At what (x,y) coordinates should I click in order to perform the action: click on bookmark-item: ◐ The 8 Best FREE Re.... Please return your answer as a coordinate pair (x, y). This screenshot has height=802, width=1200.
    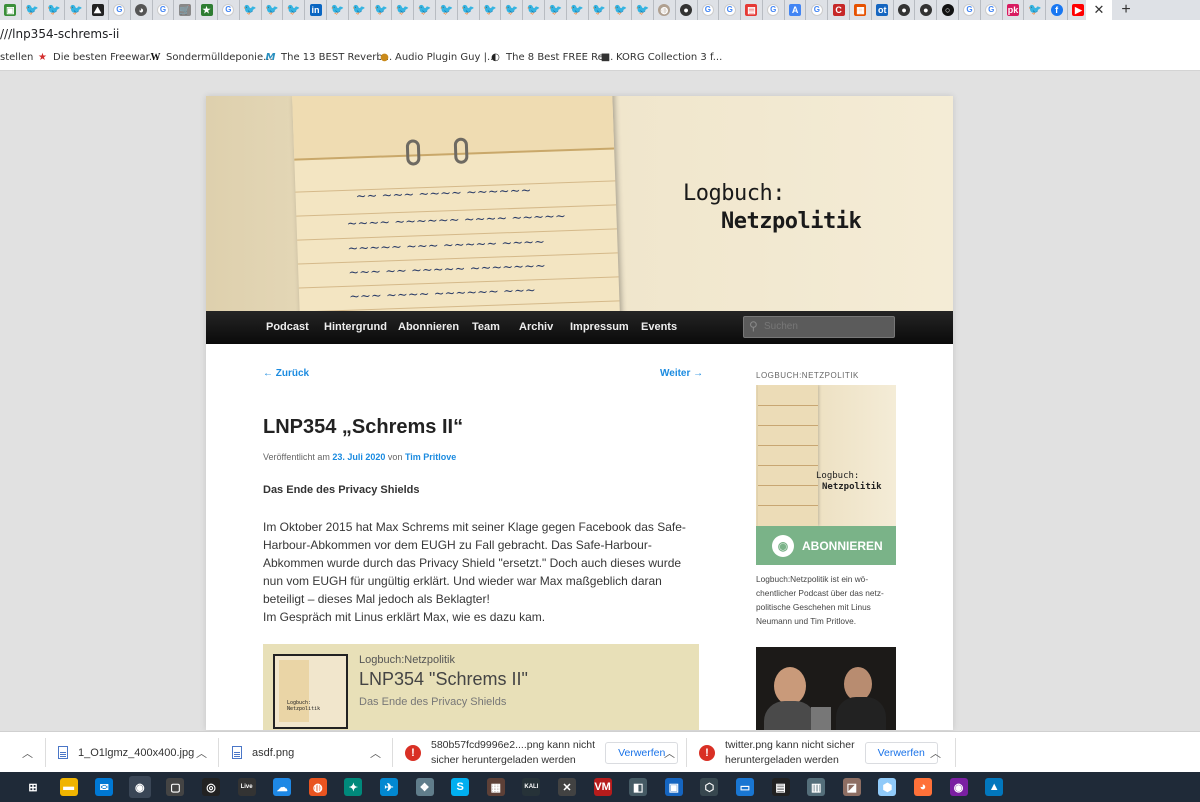
    Looking at the image, I should click on (551, 57).